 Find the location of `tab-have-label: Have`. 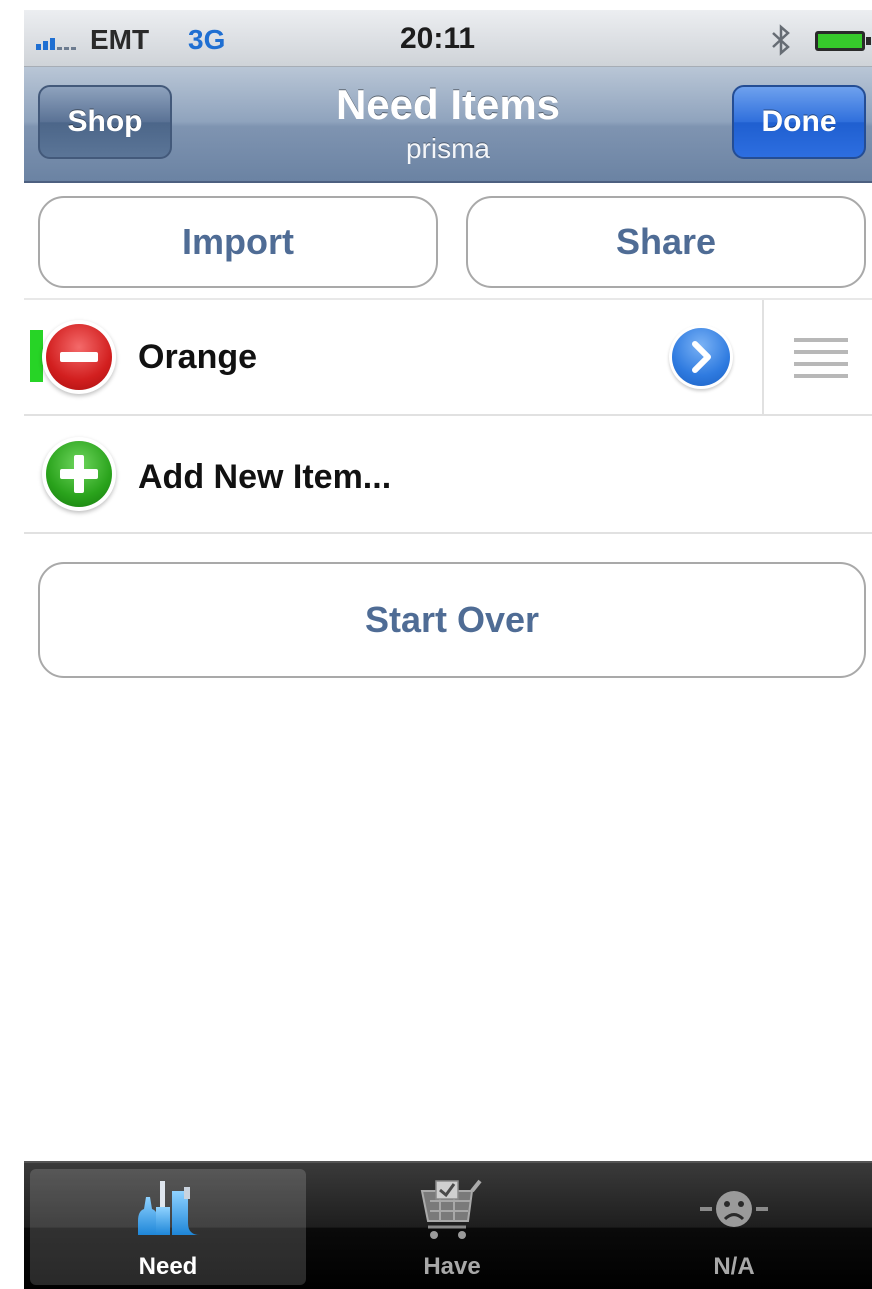

tab-have-label: Have is located at coordinates (452, 1266).